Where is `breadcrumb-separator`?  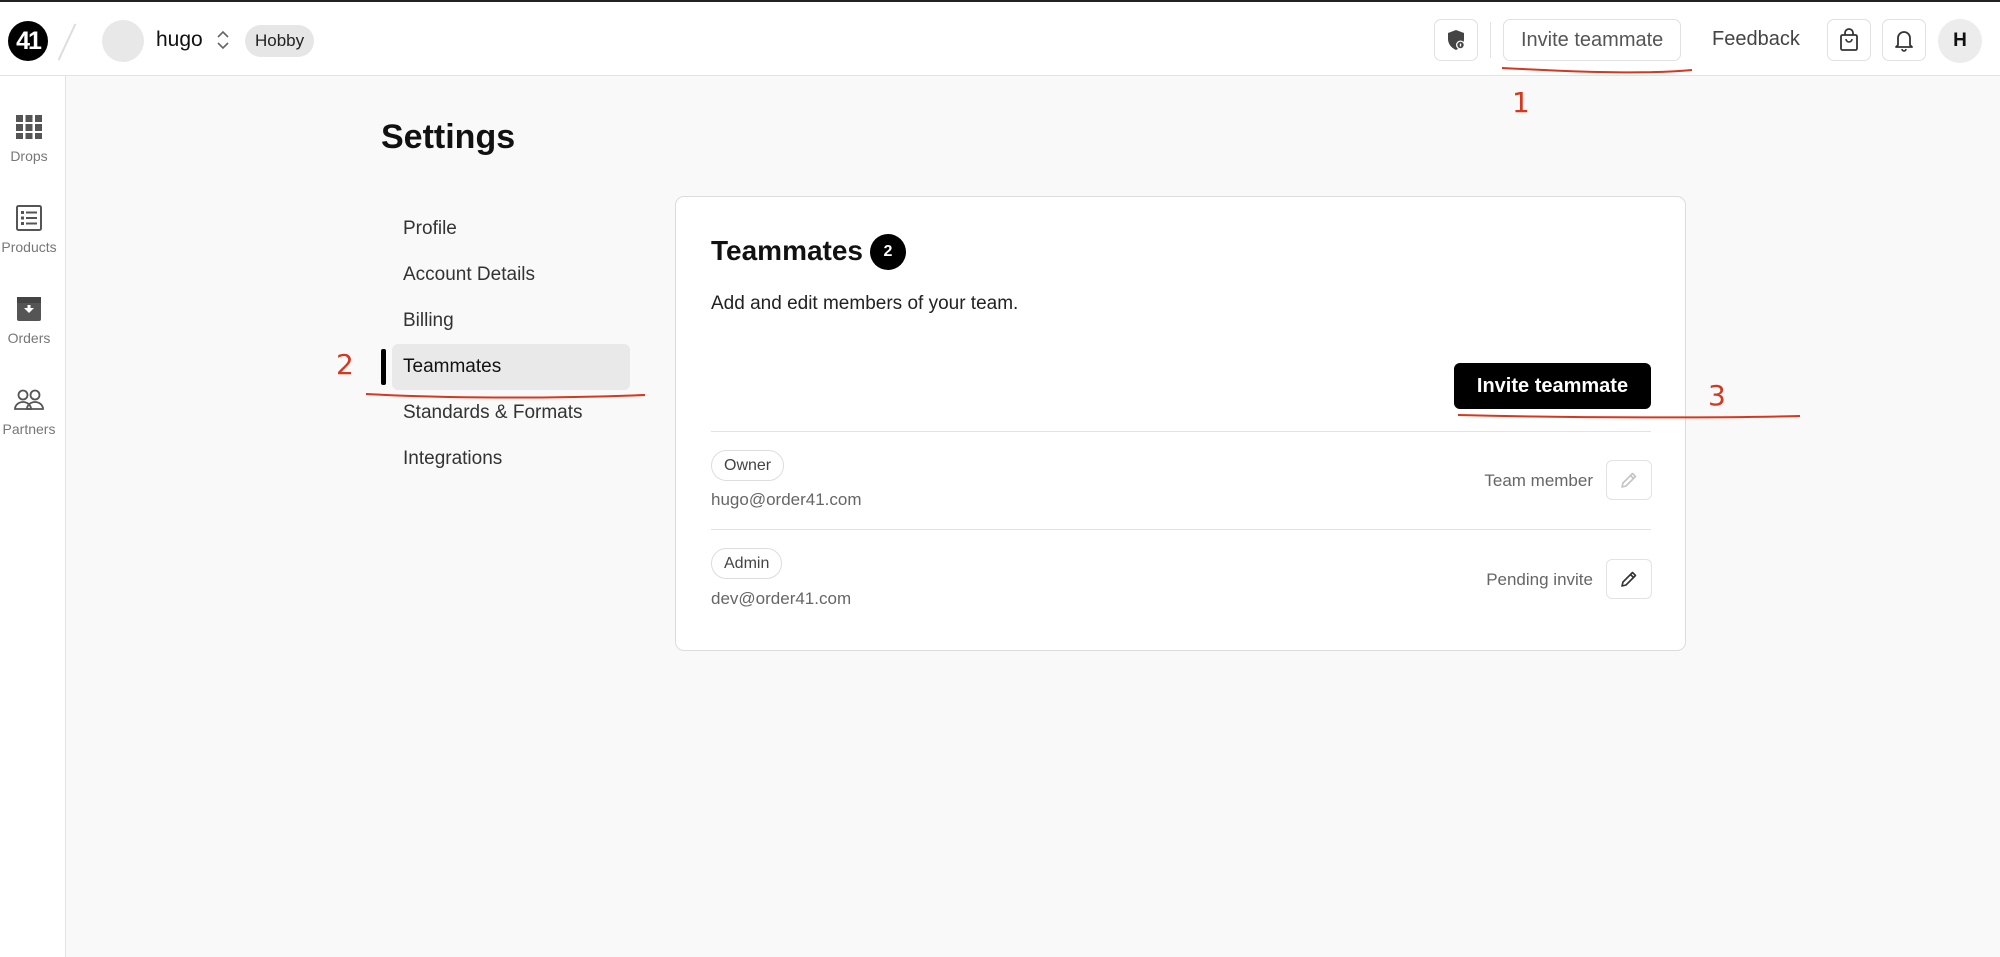
breadcrumb-separator is located at coordinates (67, 42).